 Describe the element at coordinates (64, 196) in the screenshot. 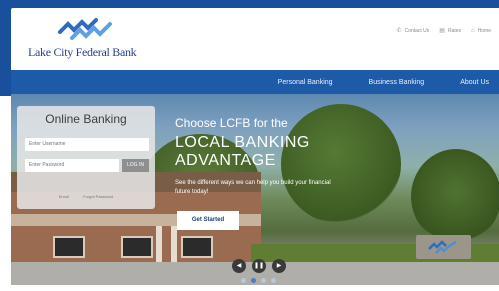

I see `enroll-link: Enroll` at that location.